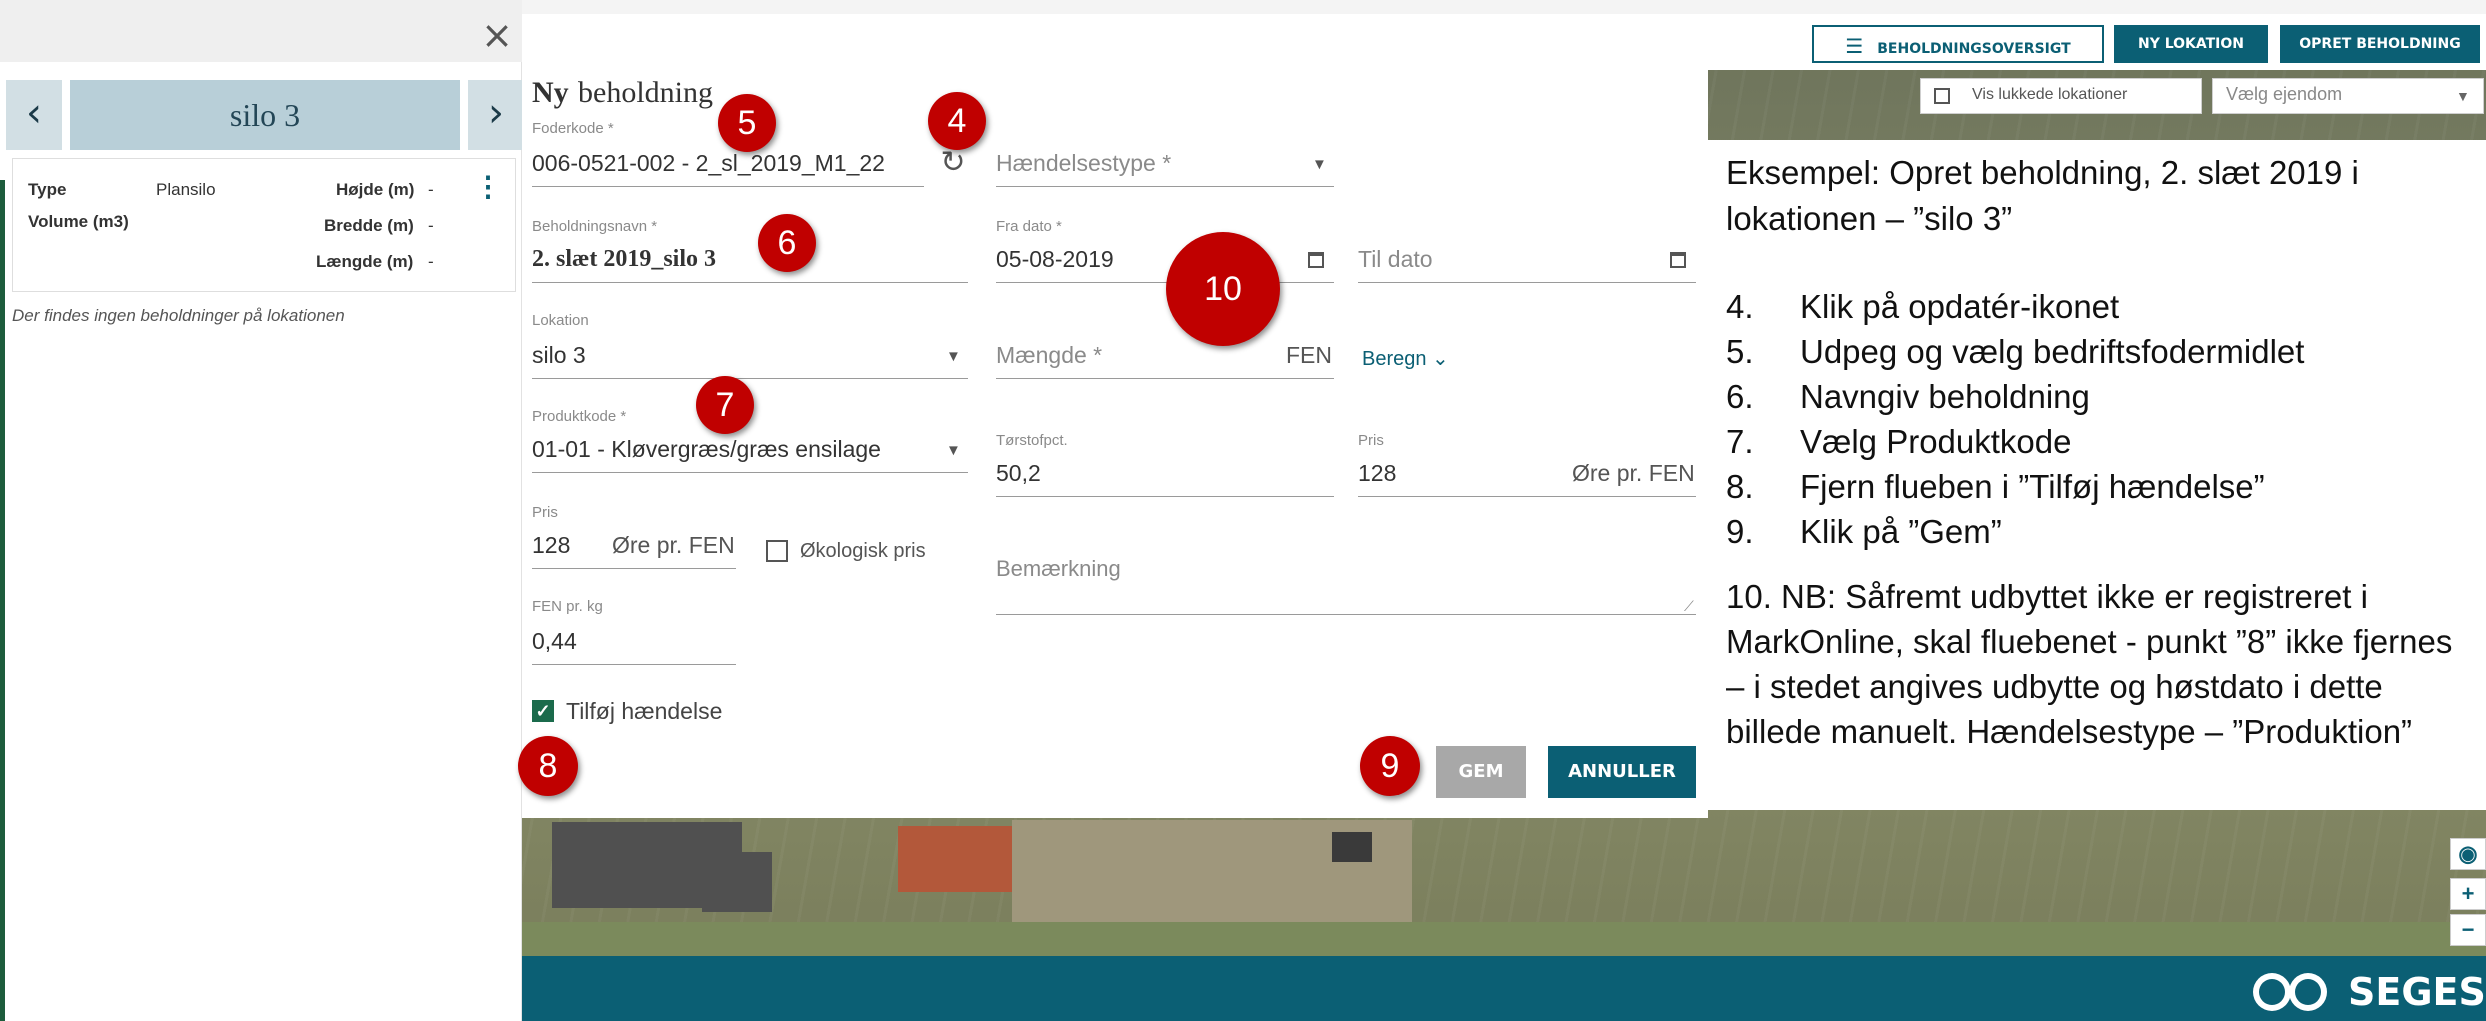 Image resolution: width=2486 pixels, height=1021 pixels. Describe the element at coordinates (863, 551) in the screenshot. I see `oekologisk-label: Økologisk pris` at that location.